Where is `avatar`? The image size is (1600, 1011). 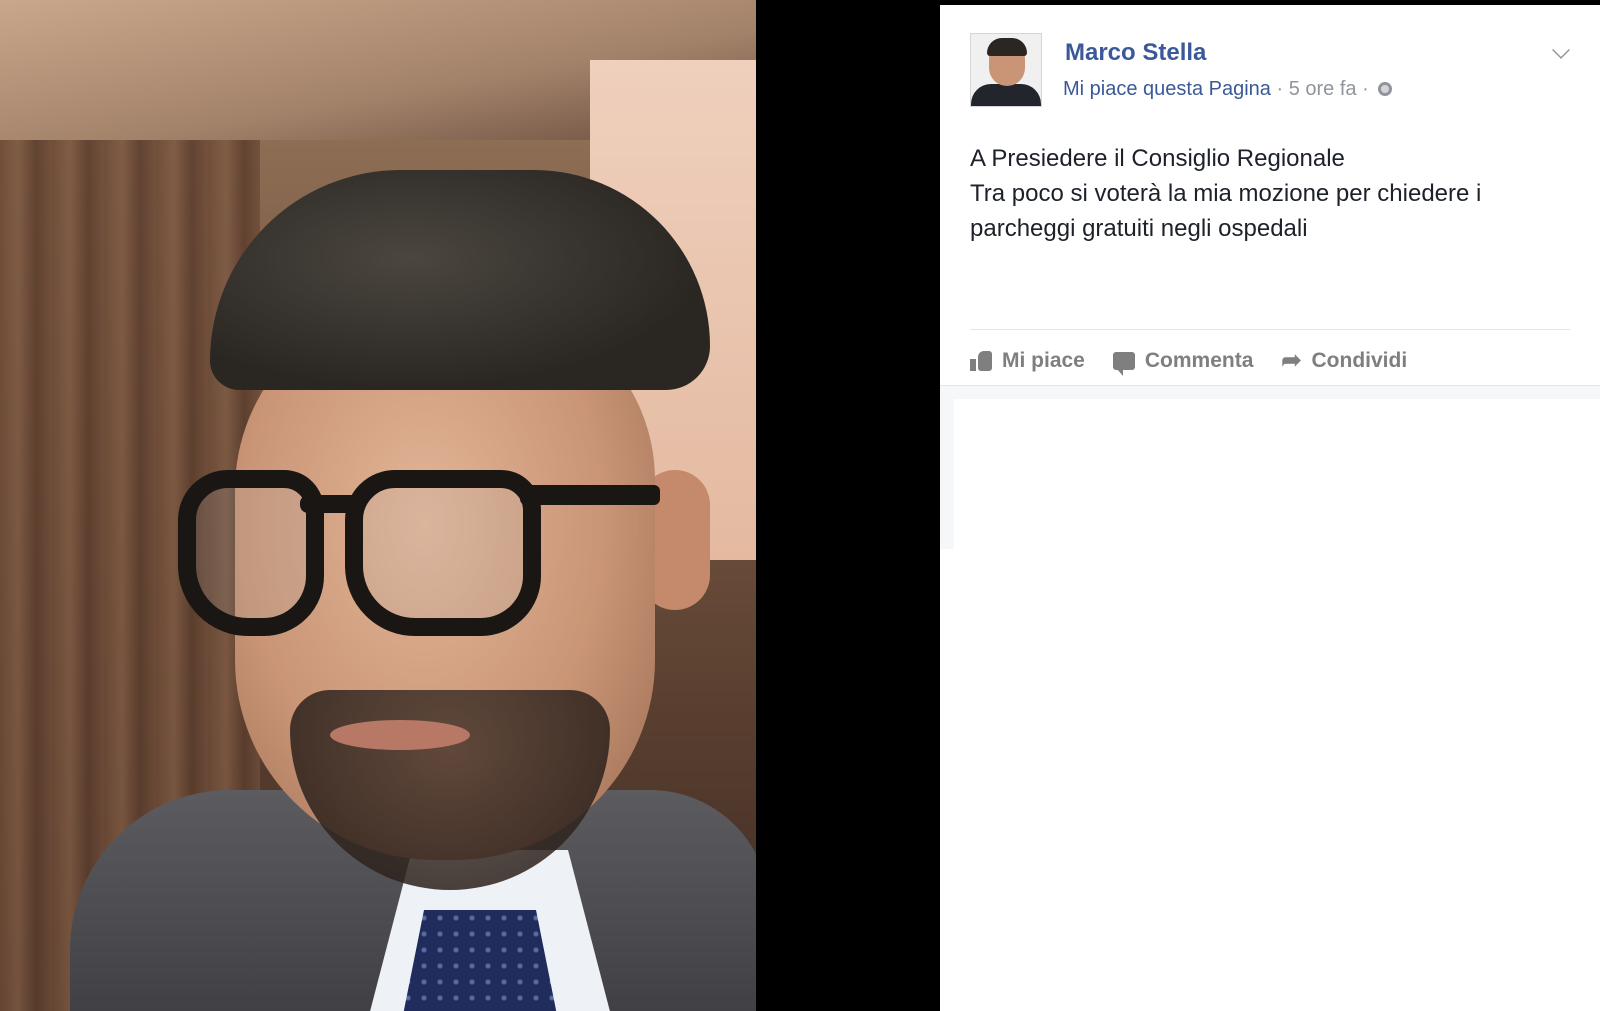
avatar is located at coordinates (1006, 70).